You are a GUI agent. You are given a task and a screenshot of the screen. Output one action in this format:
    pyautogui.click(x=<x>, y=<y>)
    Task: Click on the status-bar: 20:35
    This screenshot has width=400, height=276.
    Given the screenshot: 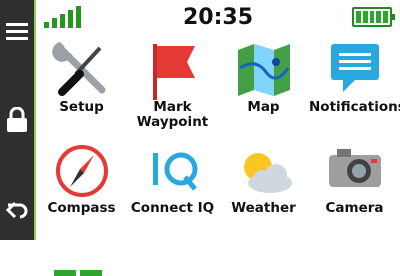 What is the action you would take?
    pyautogui.click(x=218, y=18)
    